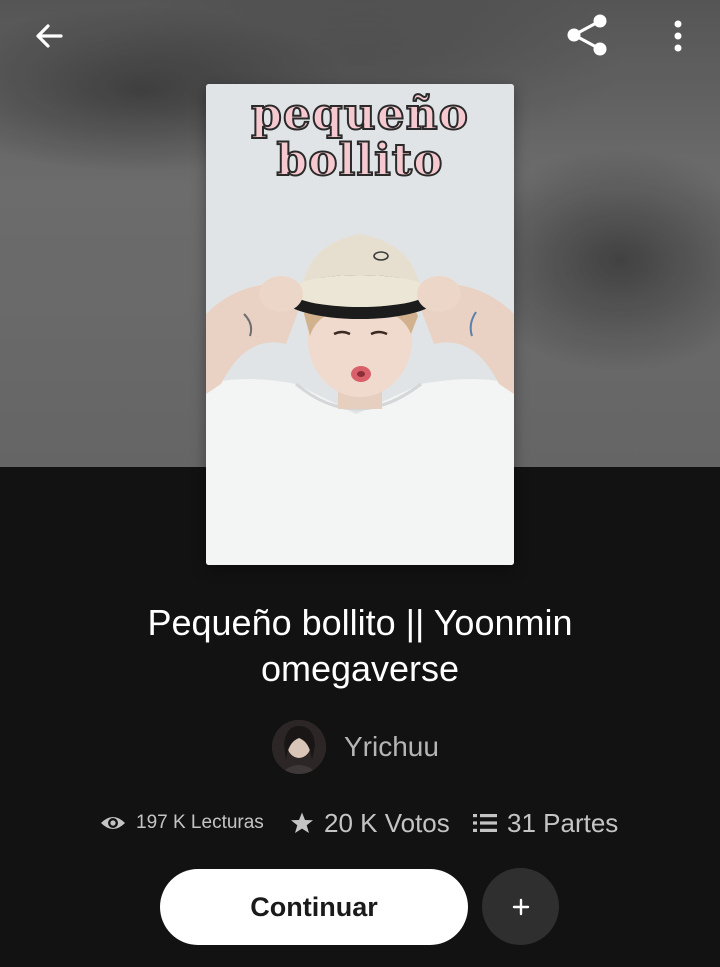 This screenshot has height=967, width=720. I want to click on back-button, so click(49, 36).